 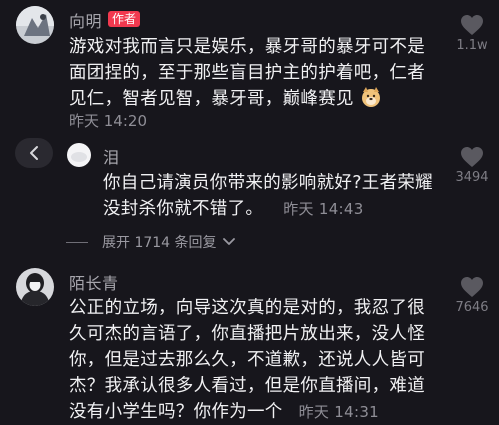 I want to click on expand-replies-button: 展开 1714 条回复, so click(x=150, y=242).